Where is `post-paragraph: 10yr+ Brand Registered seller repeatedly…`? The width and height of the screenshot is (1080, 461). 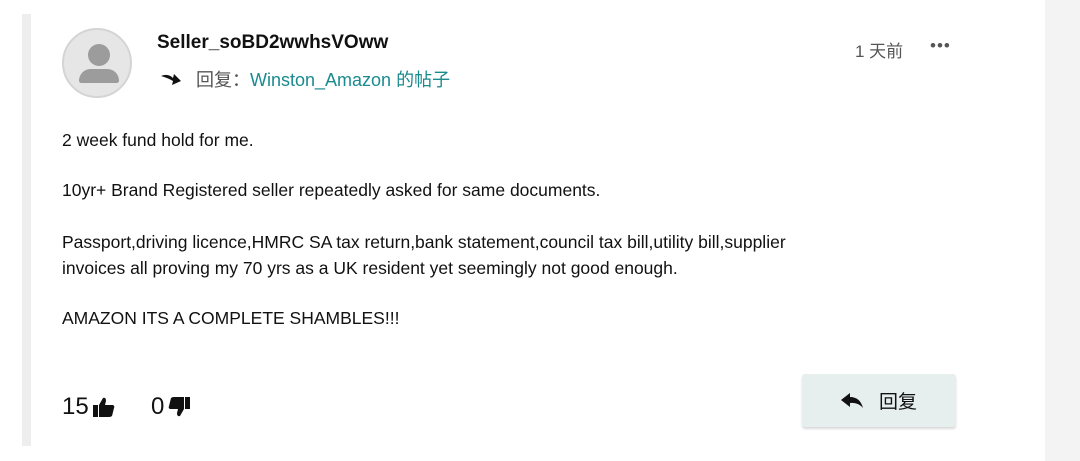
post-paragraph: 10yr+ Brand Registered seller repeatedly… is located at coordinates (331, 190).